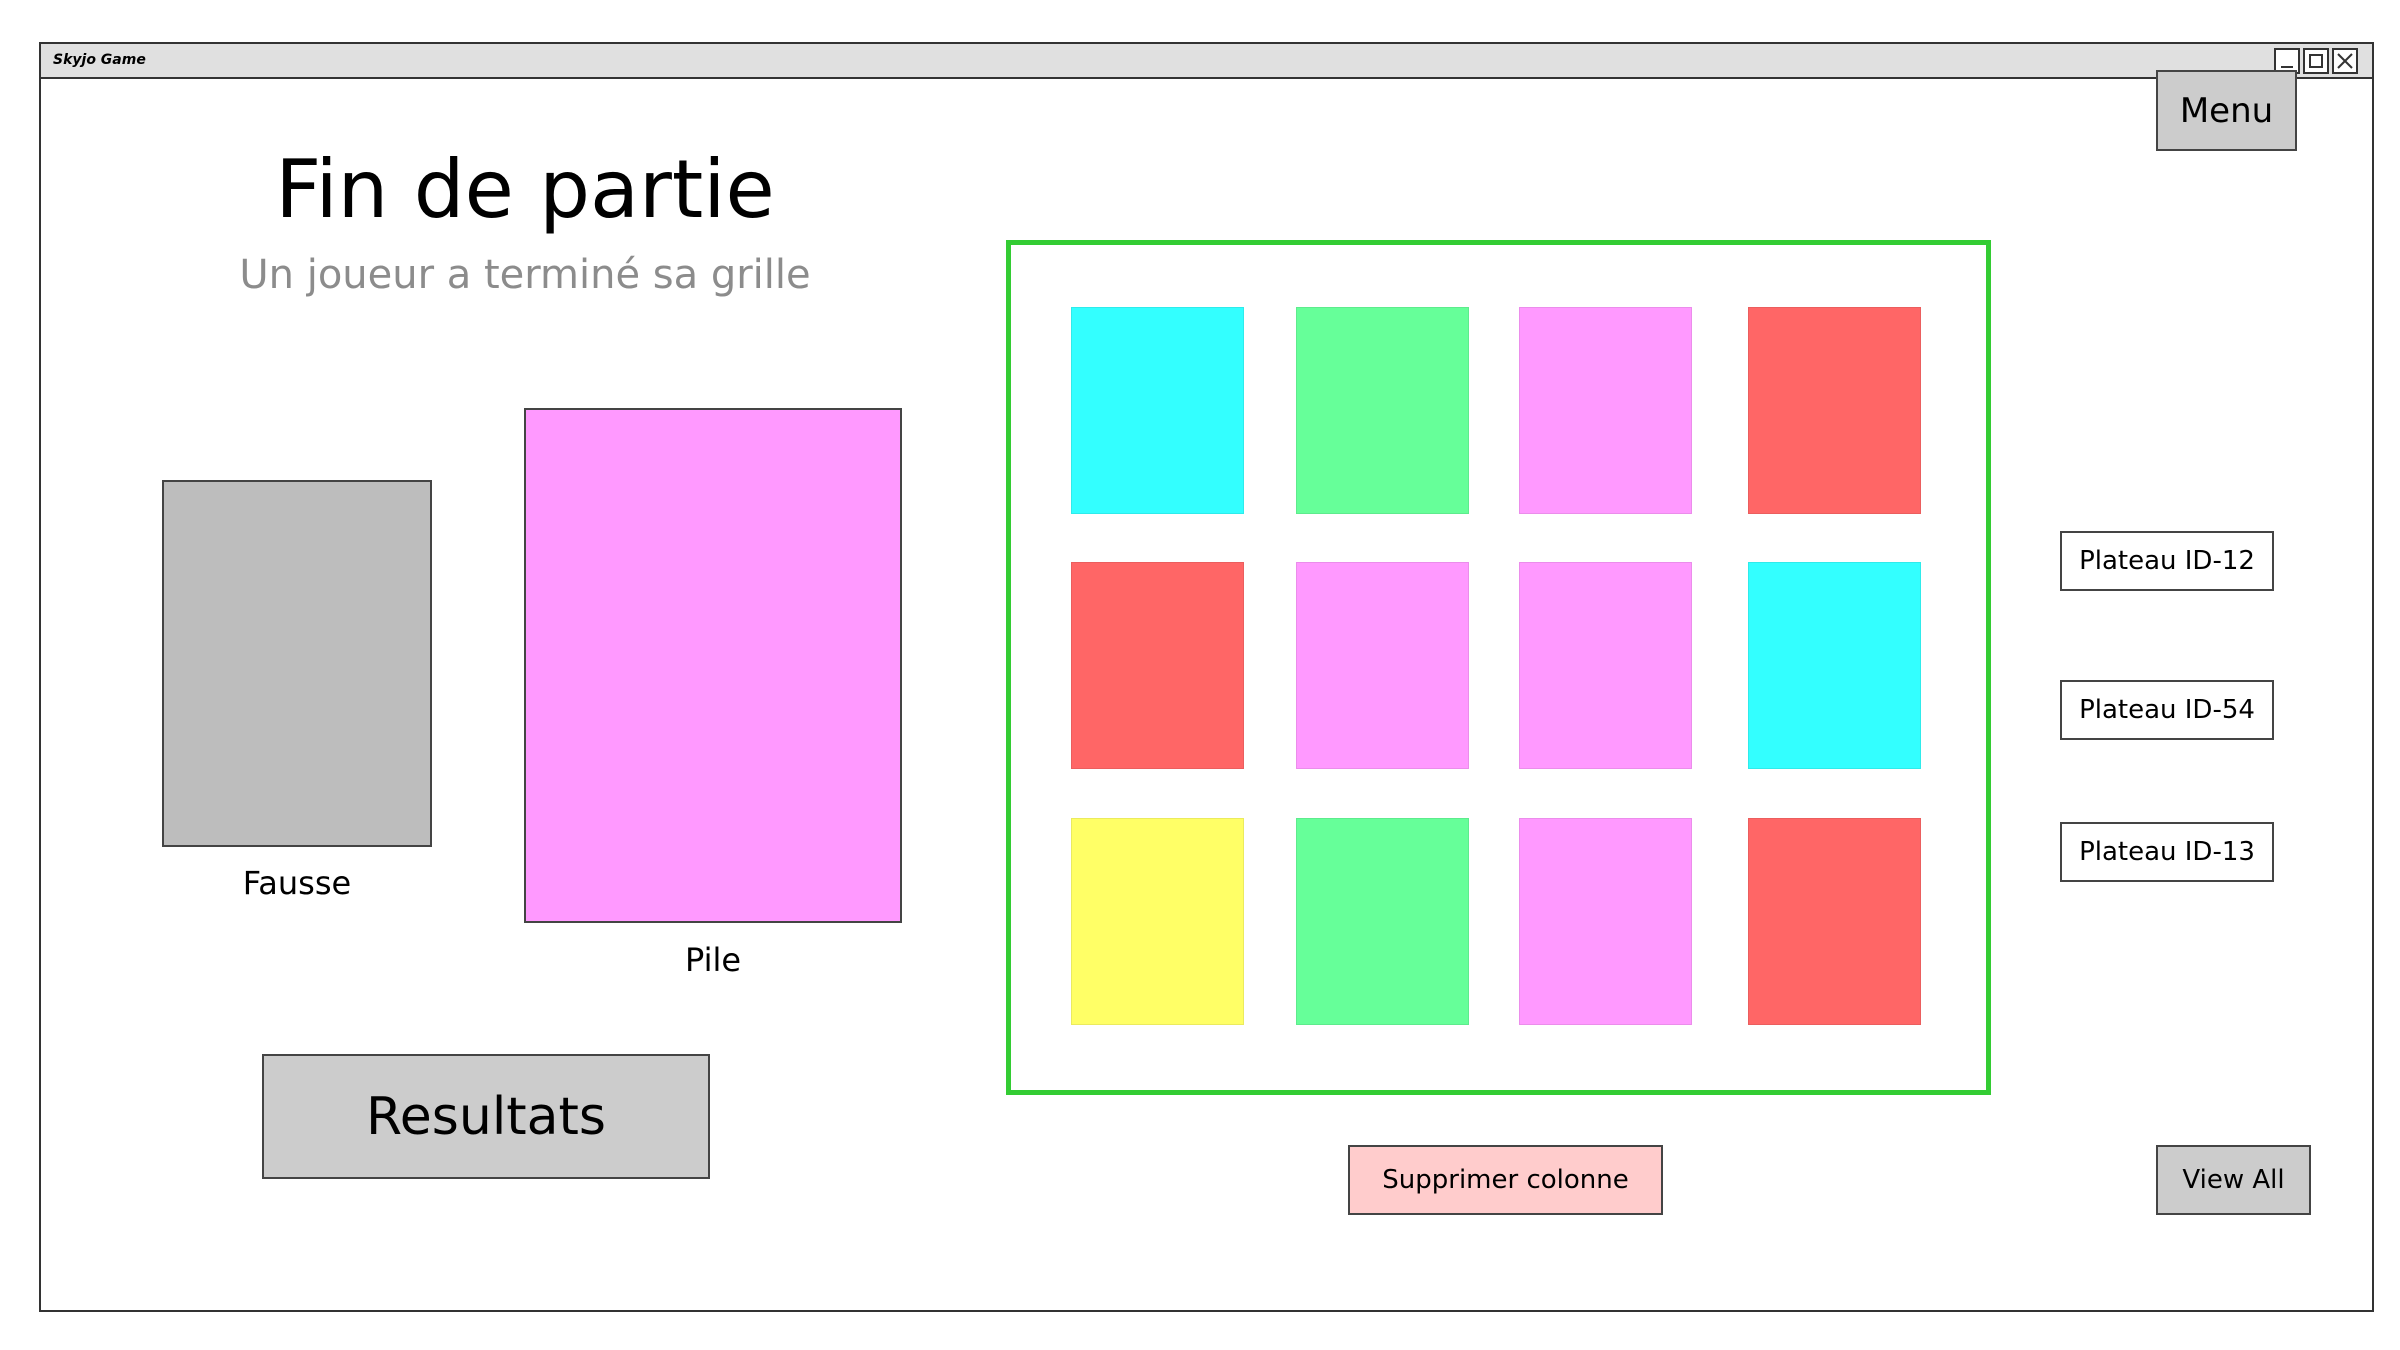 The image size is (2400, 1350). What do you see at coordinates (1157, 665) in the screenshot?
I see `board-card-r2-c1` at bounding box center [1157, 665].